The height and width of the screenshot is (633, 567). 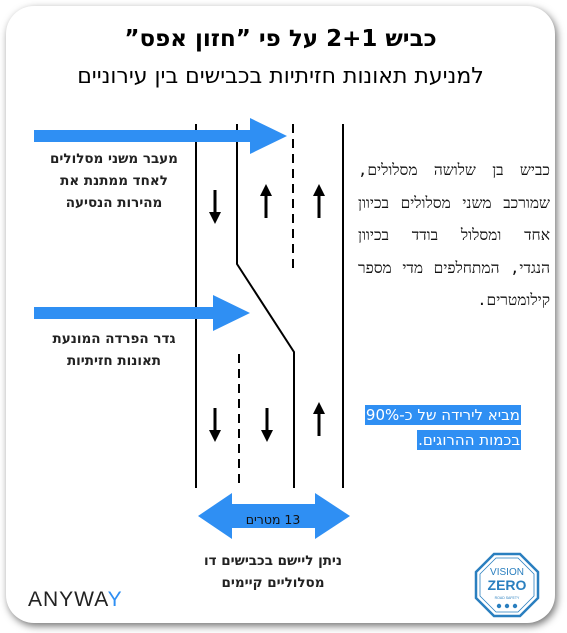 What do you see at coordinates (273, 572) in the screenshot?
I see `applicable-note: ניתן ליישם בכבישים דו מסלוליים קיימים` at bounding box center [273, 572].